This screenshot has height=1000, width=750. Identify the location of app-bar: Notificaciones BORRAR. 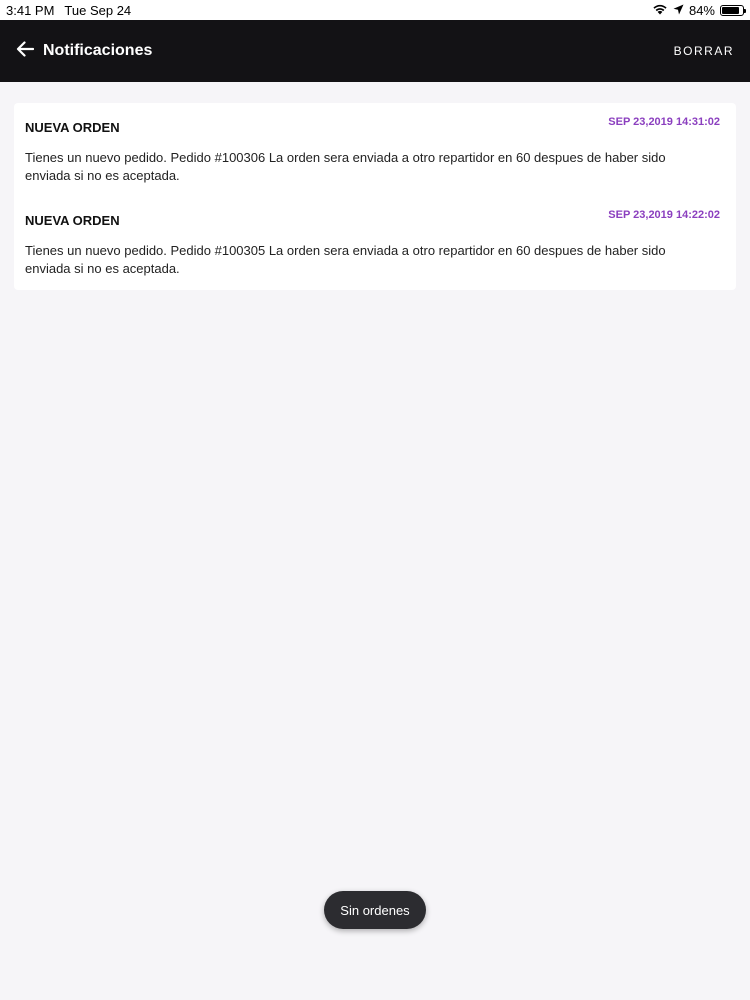
(375, 51).